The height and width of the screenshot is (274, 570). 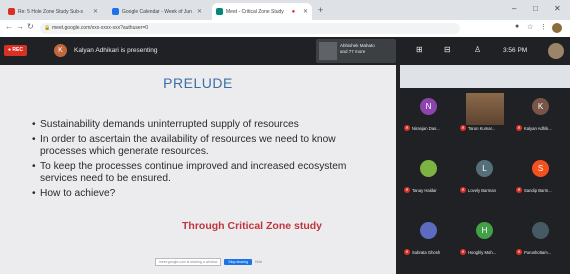 I want to click on back-icon: ←, so click(x=9, y=26).